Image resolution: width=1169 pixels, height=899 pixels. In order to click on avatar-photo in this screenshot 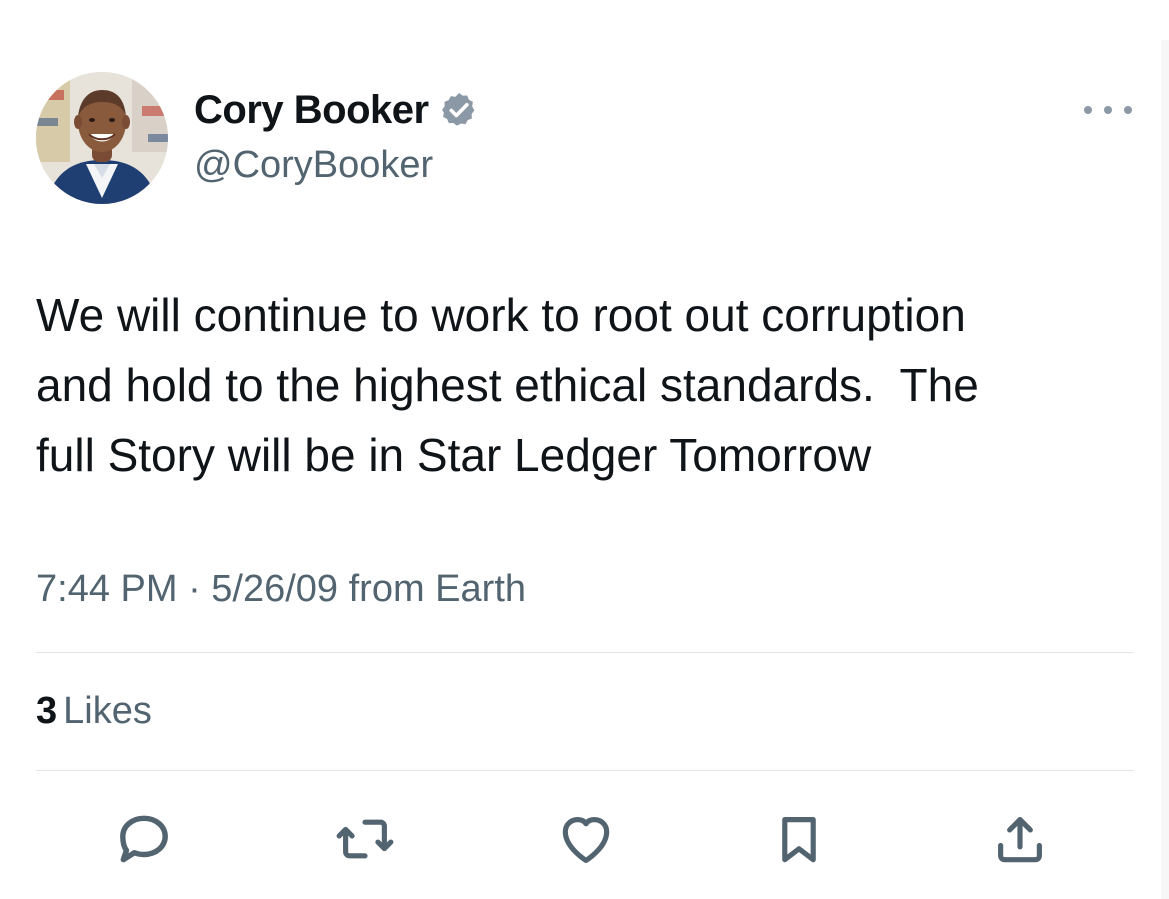, I will do `click(102, 138)`.